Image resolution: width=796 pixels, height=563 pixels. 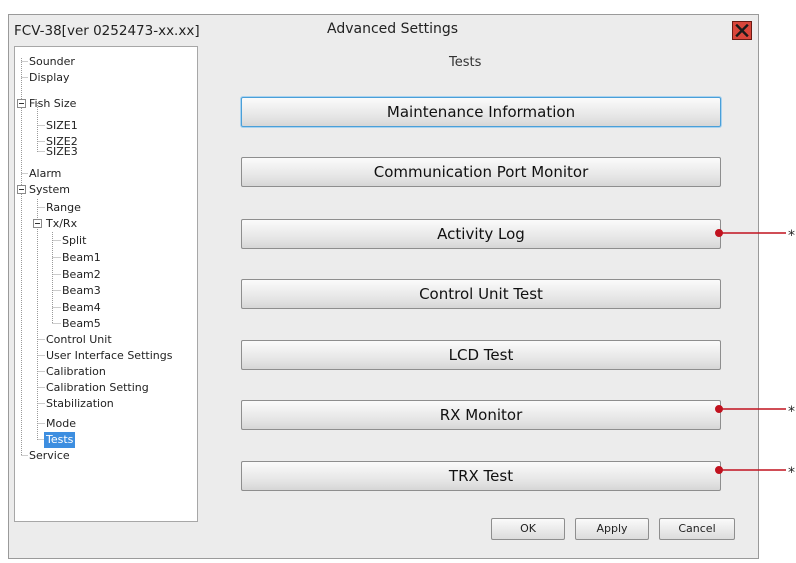 I want to click on tree-item-display: Display, so click(x=49, y=78).